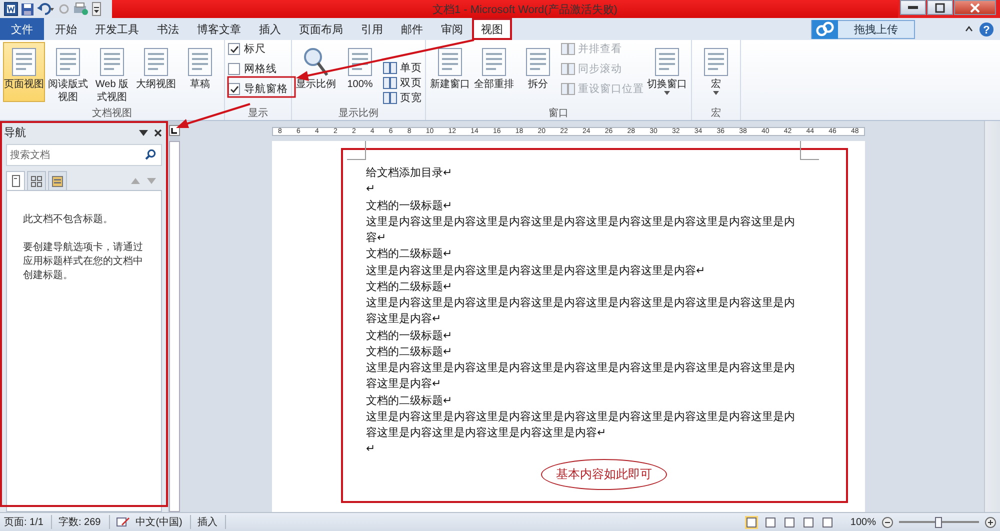  Describe the element at coordinates (219, 29) in the screenshot. I see `ribbon-tab: 博客文章` at that location.